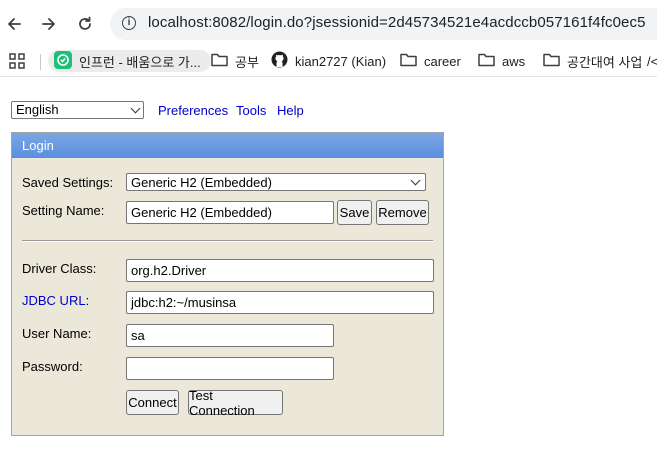  I want to click on save-button: Save, so click(354, 212).